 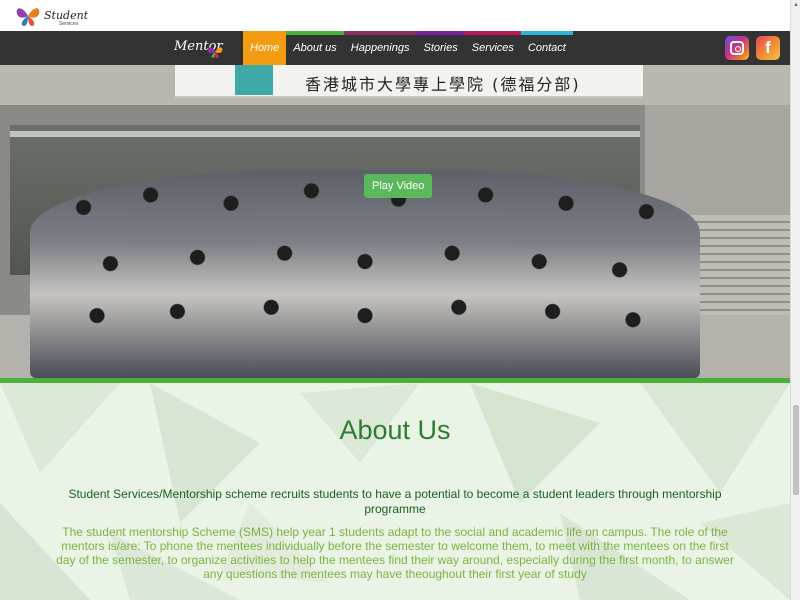 I want to click on nav-item-services: Services, so click(x=492, y=48).